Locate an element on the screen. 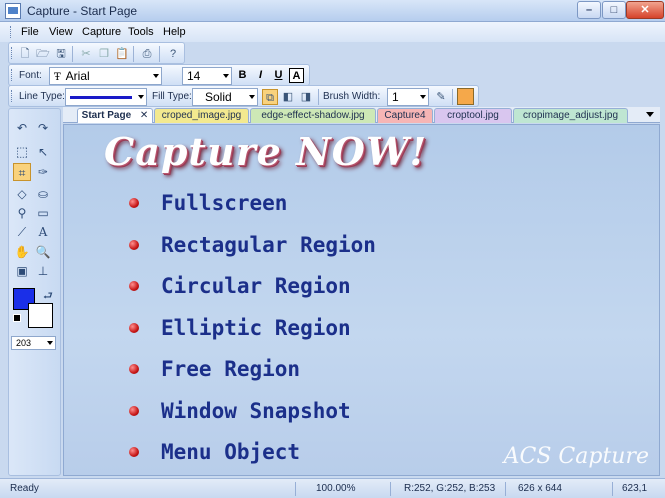  background-color-swatch is located at coordinates (40, 315).